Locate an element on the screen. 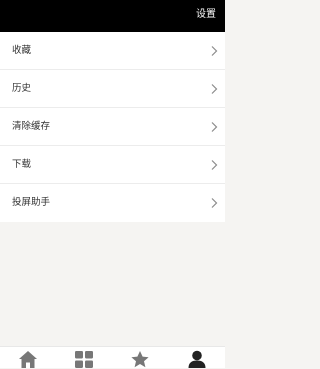  tab-categories is located at coordinates (84, 359).